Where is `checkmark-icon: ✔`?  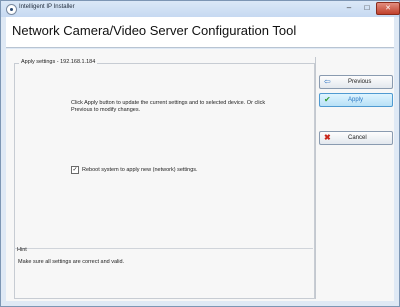 checkmark-icon: ✔ is located at coordinates (327, 99).